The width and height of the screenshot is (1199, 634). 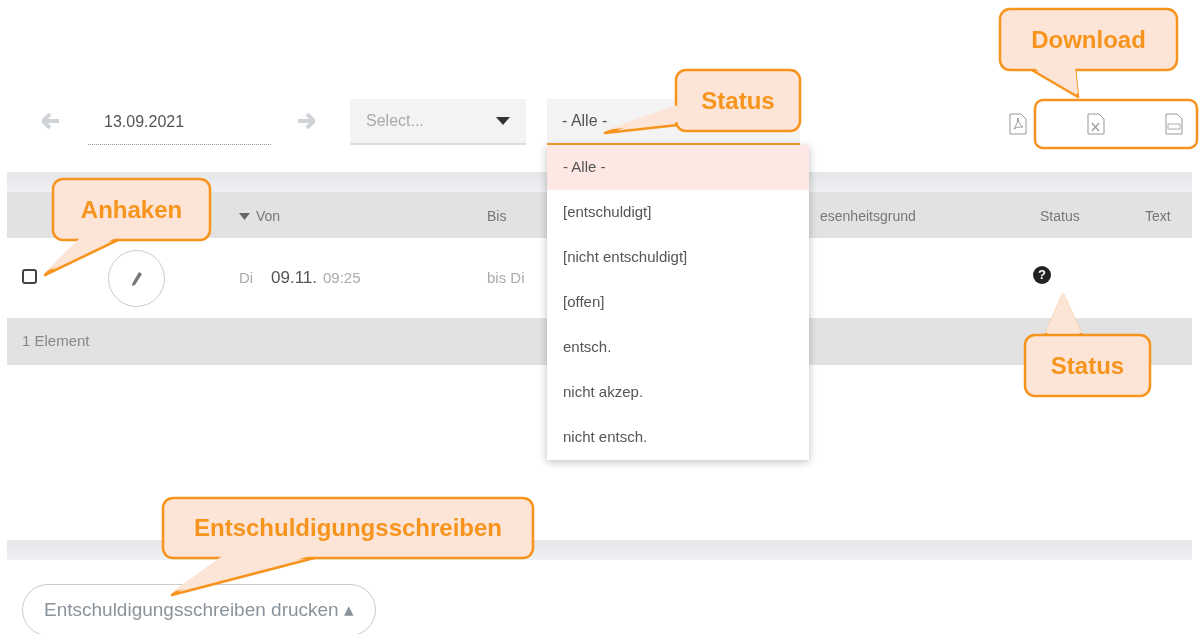 What do you see at coordinates (1088, 39) in the screenshot?
I see `callout-text: Download` at bounding box center [1088, 39].